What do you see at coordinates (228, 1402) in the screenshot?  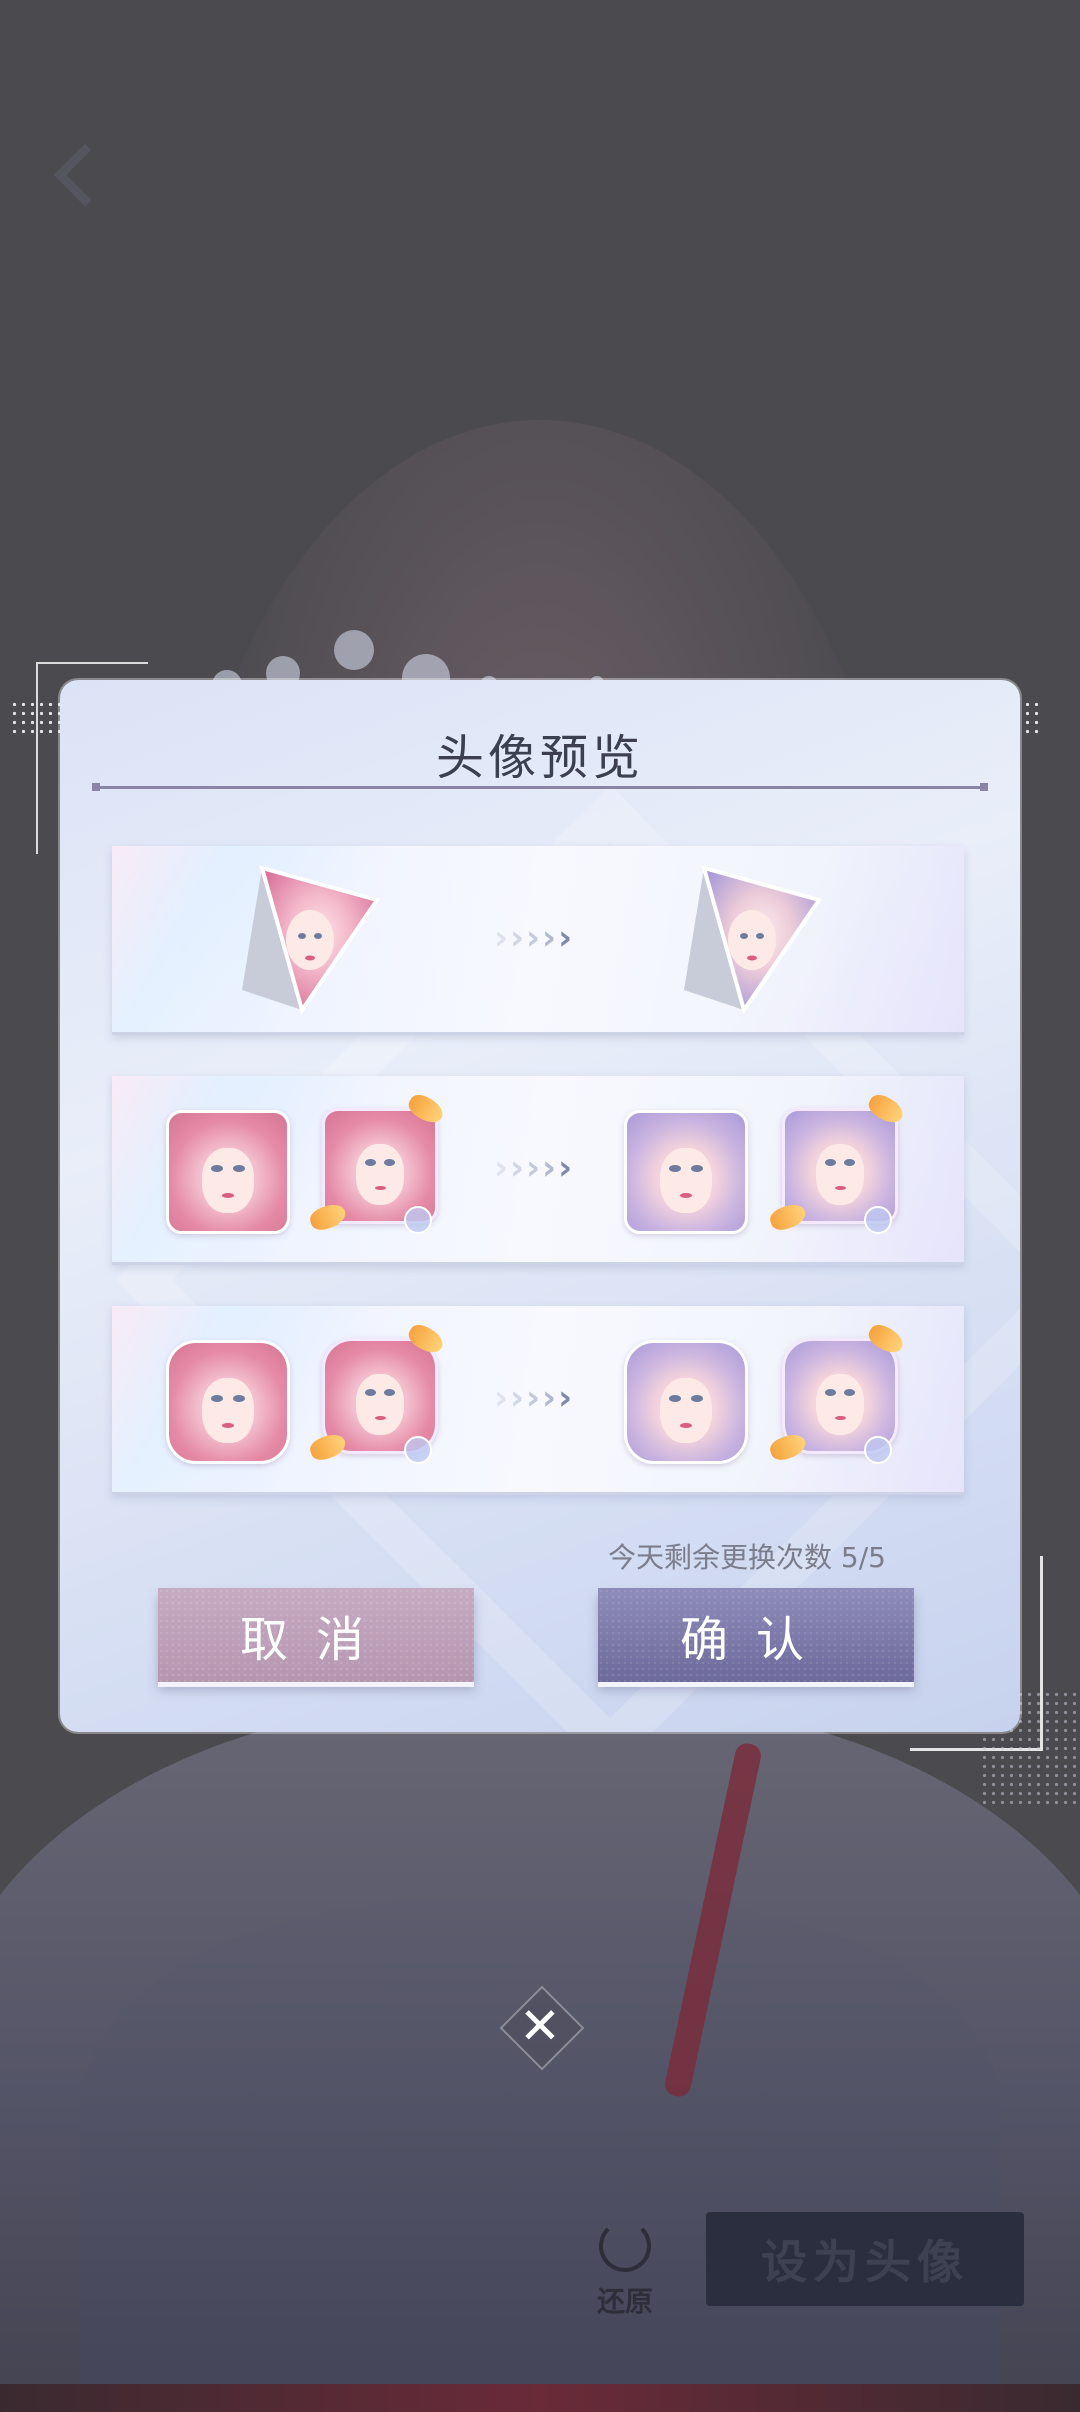 I see `current-round-avatar` at bounding box center [228, 1402].